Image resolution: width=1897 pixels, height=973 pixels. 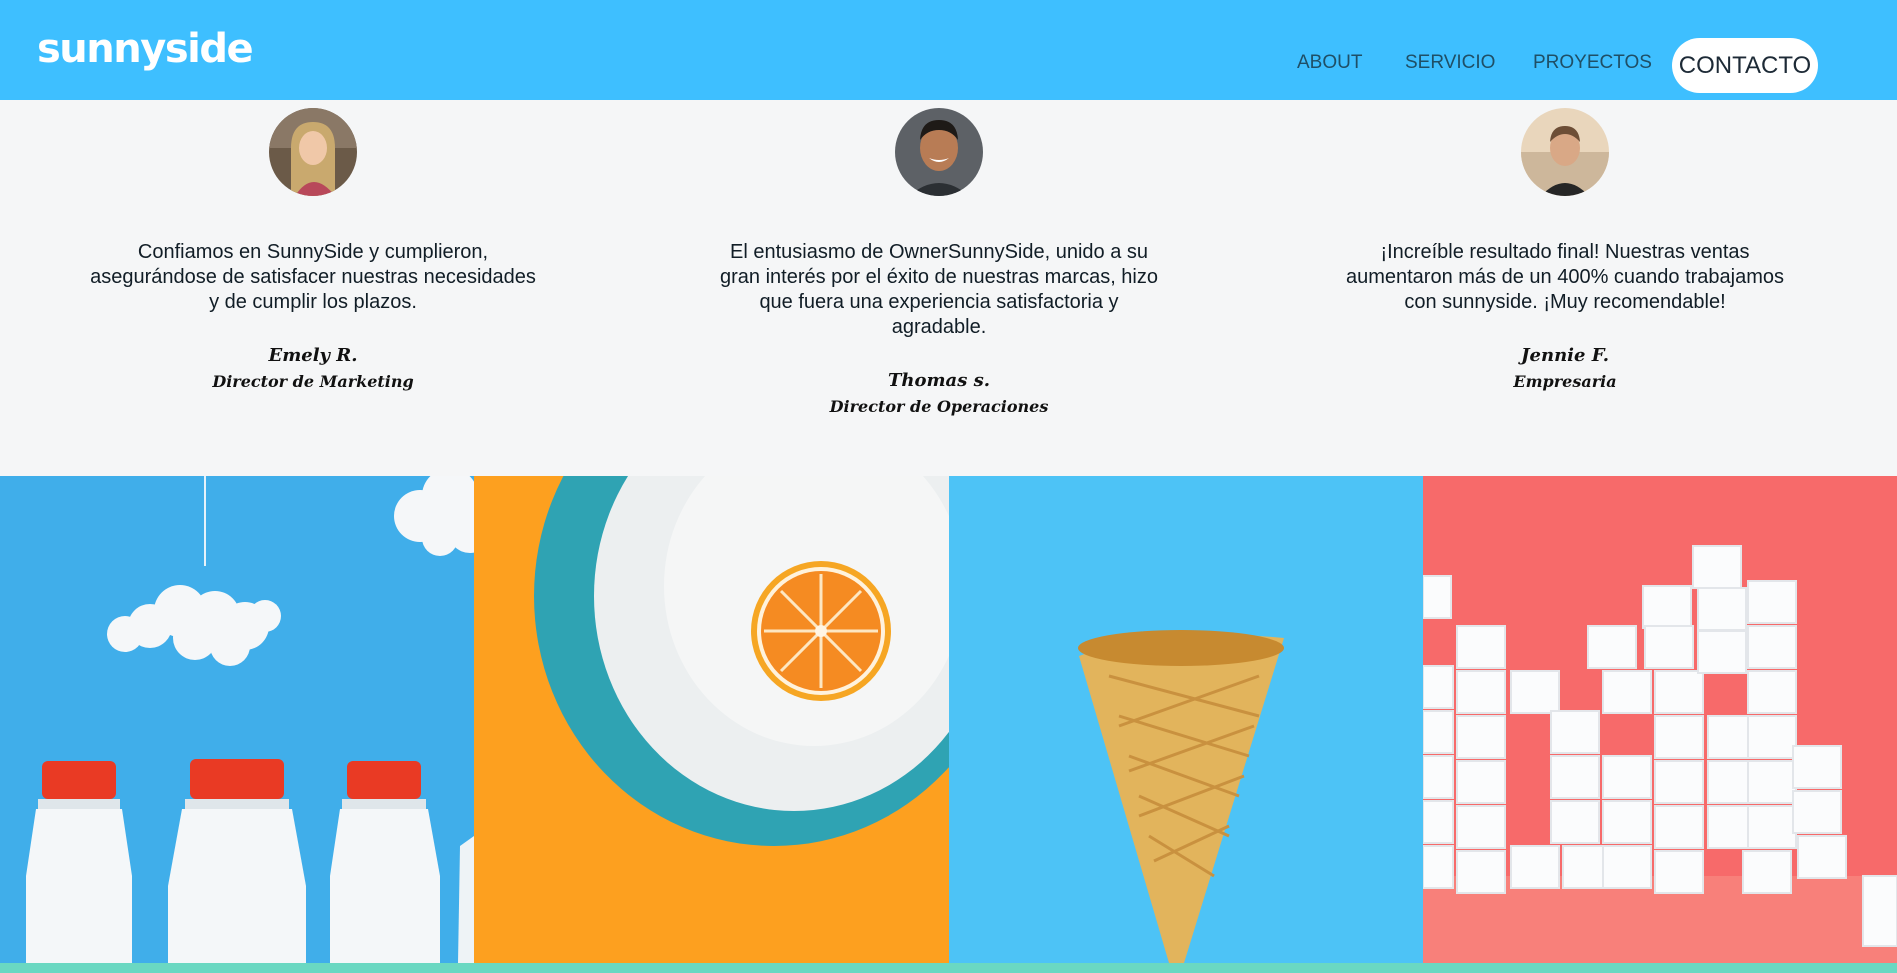 I want to click on nav-proyectos-link: PROYECTOS, so click(x=1592, y=63).